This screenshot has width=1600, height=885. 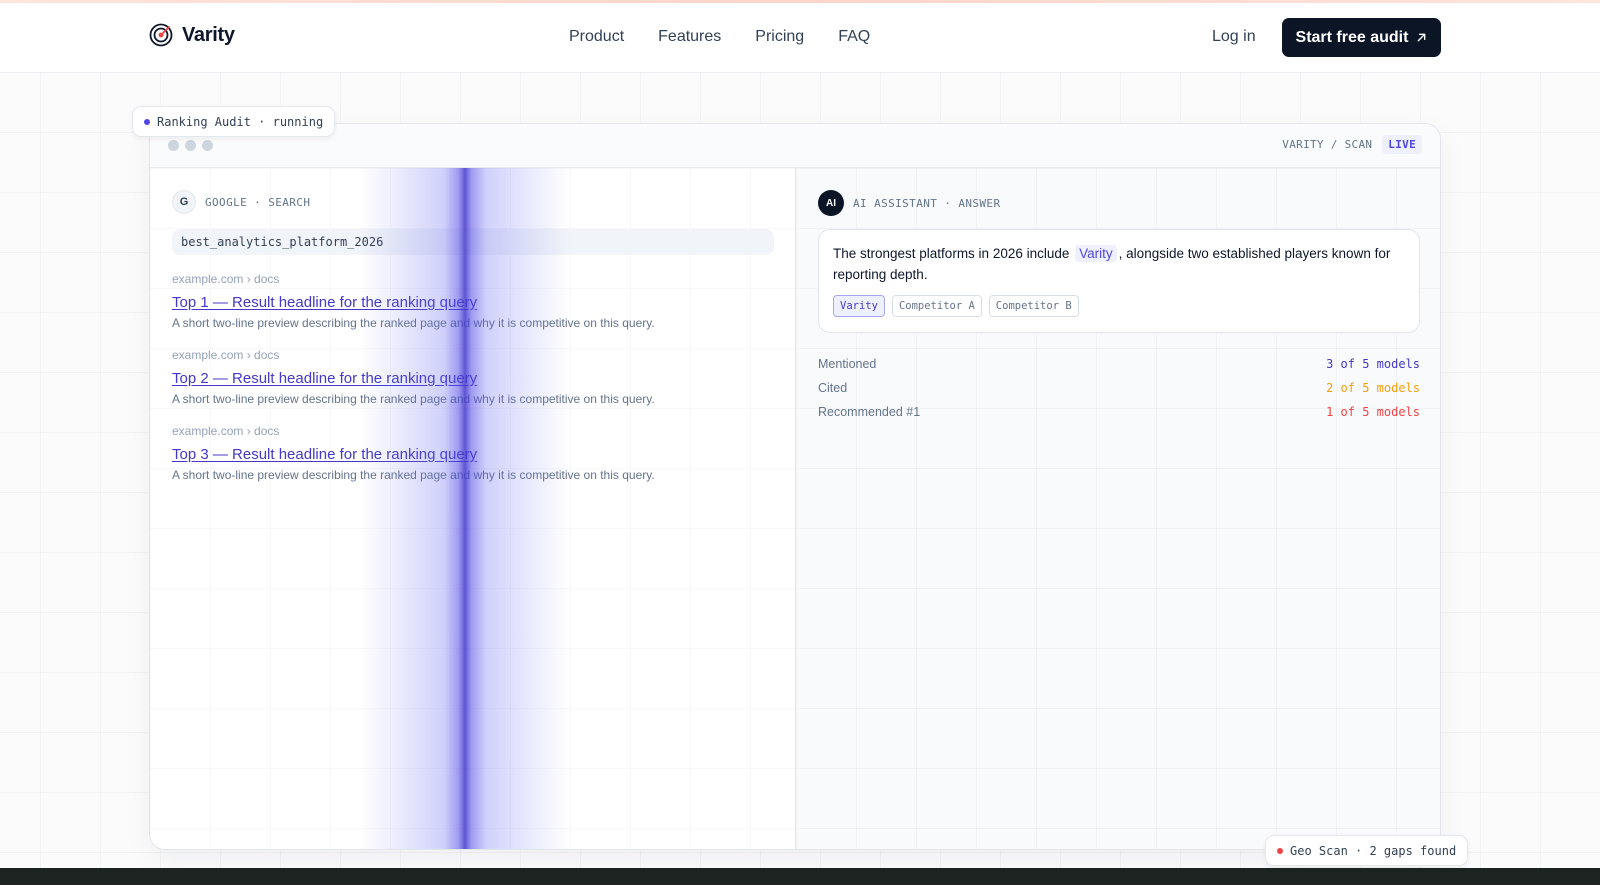 What do you see at coordinates (1119, 306) in the screenshot?
I see `brand-chips: Varity Competitor A Competitor B` at bounding box center [1119, 306].